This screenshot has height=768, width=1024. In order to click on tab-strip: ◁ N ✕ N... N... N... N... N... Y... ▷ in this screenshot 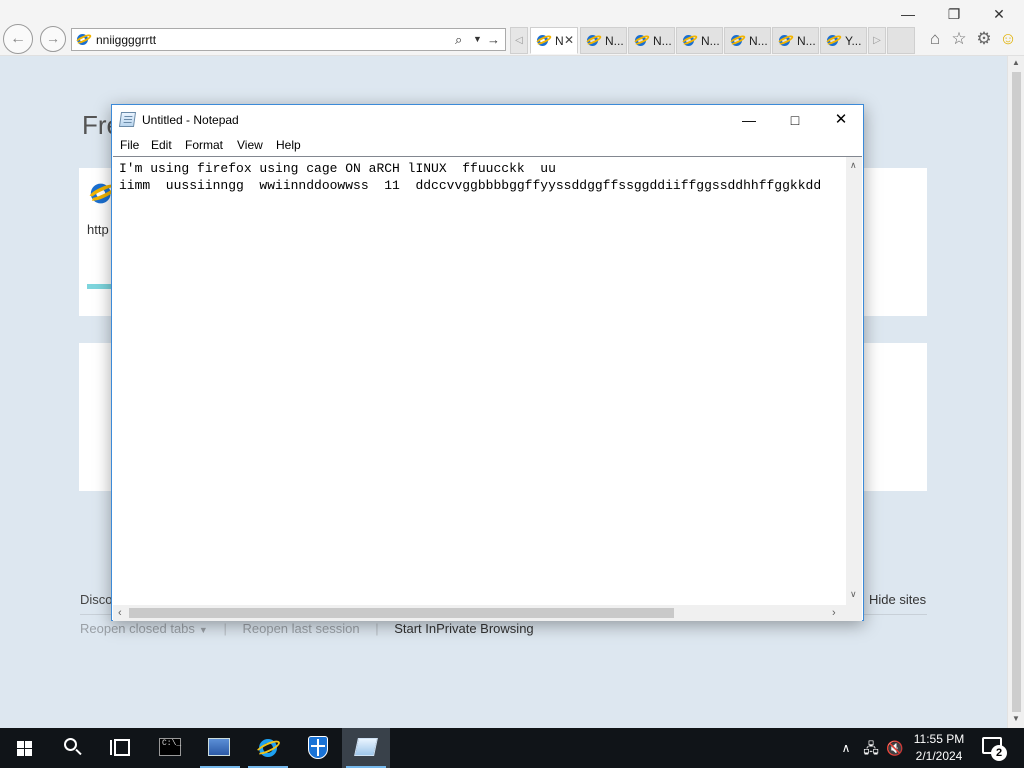, I will do `click(712, 40)`.